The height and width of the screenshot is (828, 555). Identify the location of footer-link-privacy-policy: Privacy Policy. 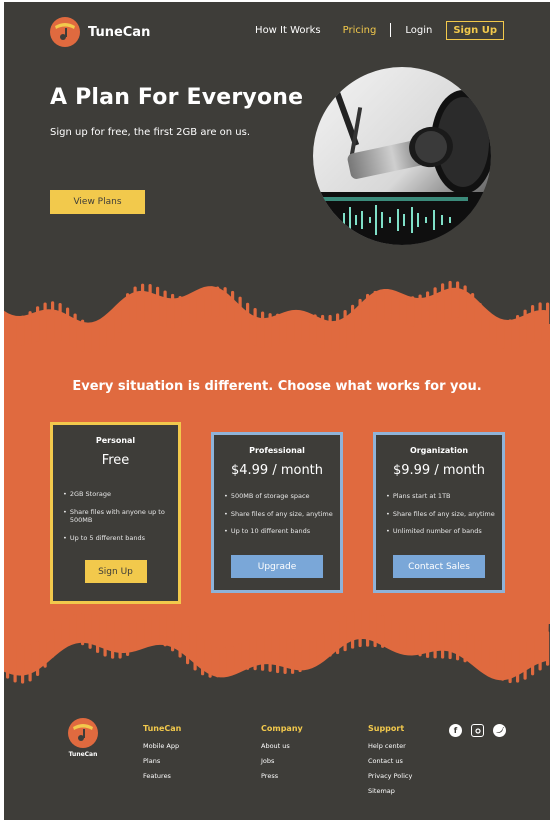
(390, 776).